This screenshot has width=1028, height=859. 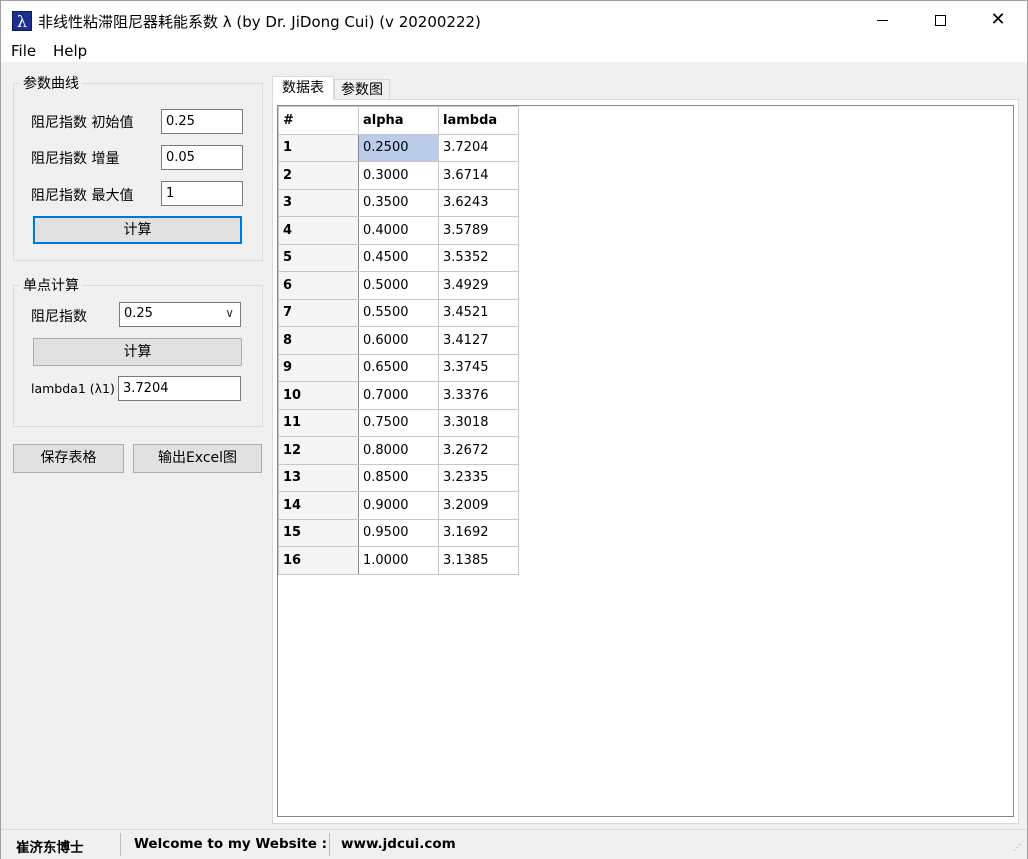 I want to click on table-row: 11 0.7500 3.3018, so click(x=398, y=422).